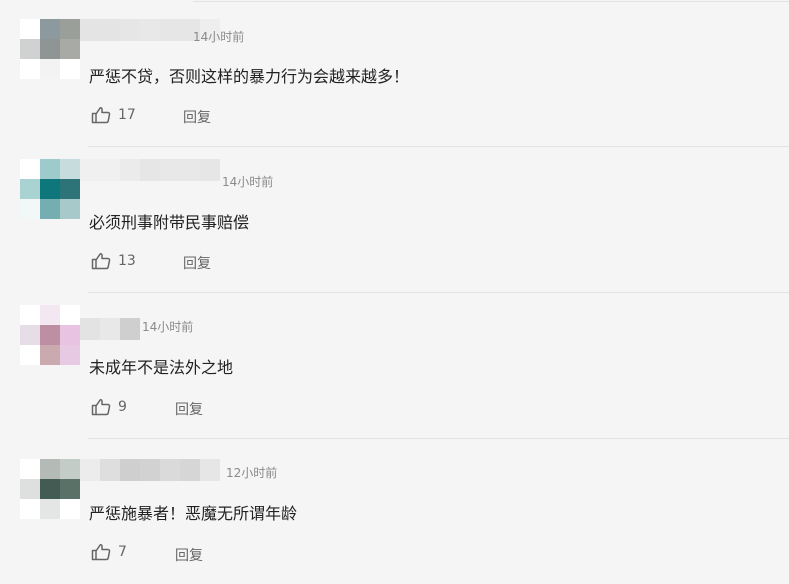 Image resolution: width=789 pixels, height=584 pixels. Describe the element at coordinates (127, 261) in the screenshot. I see `like-count: 13` at that location.